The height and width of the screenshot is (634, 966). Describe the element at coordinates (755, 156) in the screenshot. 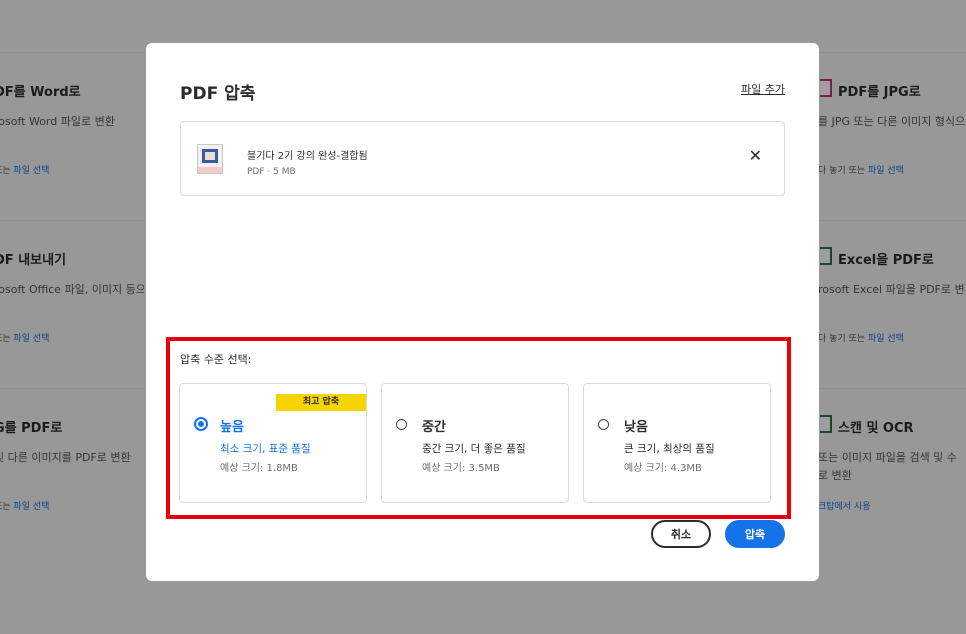

I see `close-icon: ✕` at that location.